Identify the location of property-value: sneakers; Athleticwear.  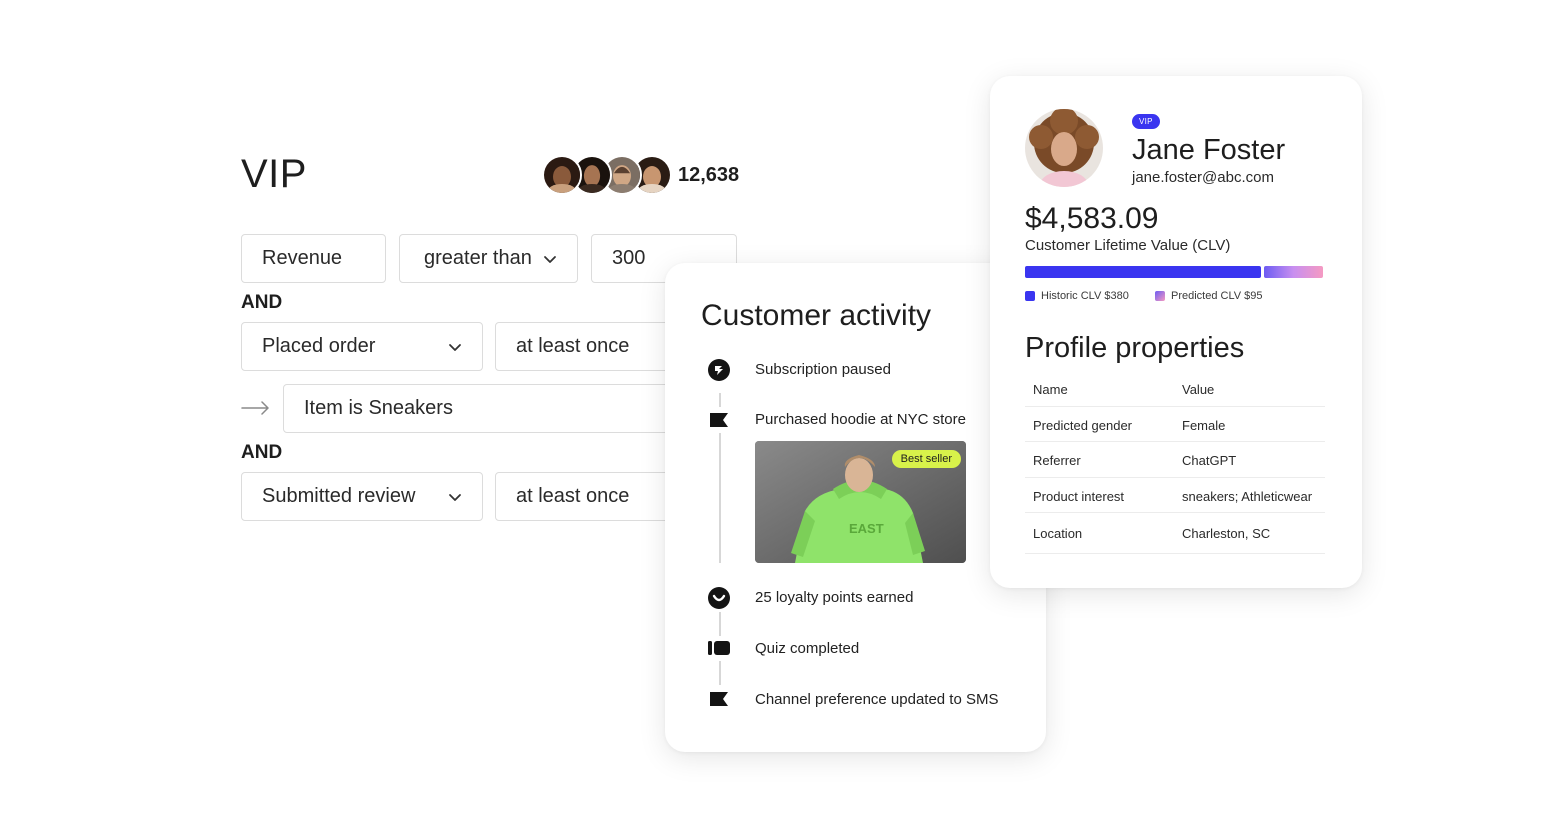
(1247, 496).